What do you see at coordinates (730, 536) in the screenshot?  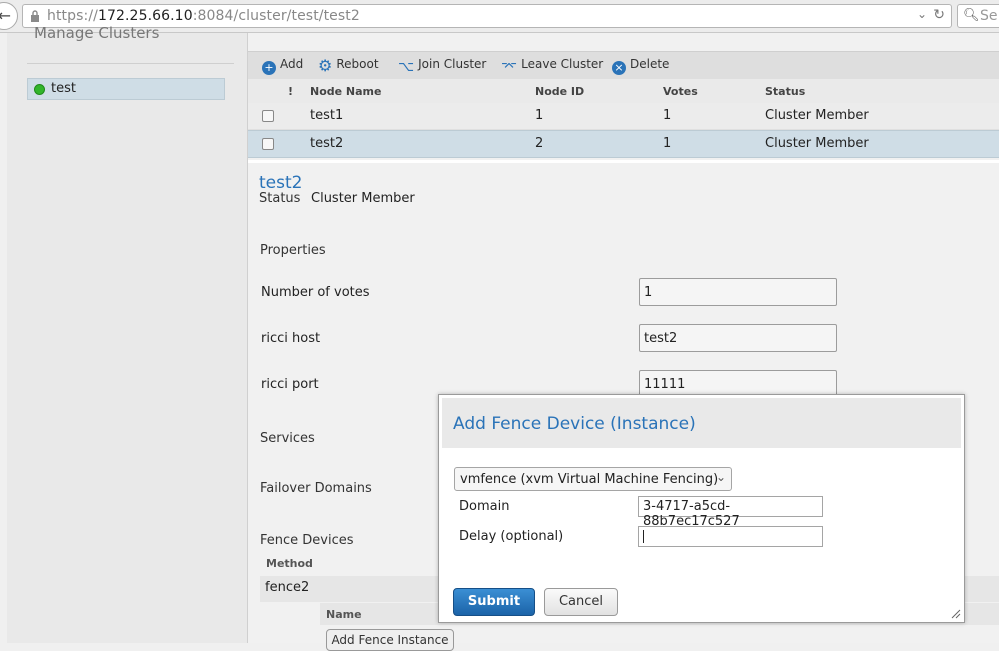 I see `delay-input` at bounding box center [730, 536].